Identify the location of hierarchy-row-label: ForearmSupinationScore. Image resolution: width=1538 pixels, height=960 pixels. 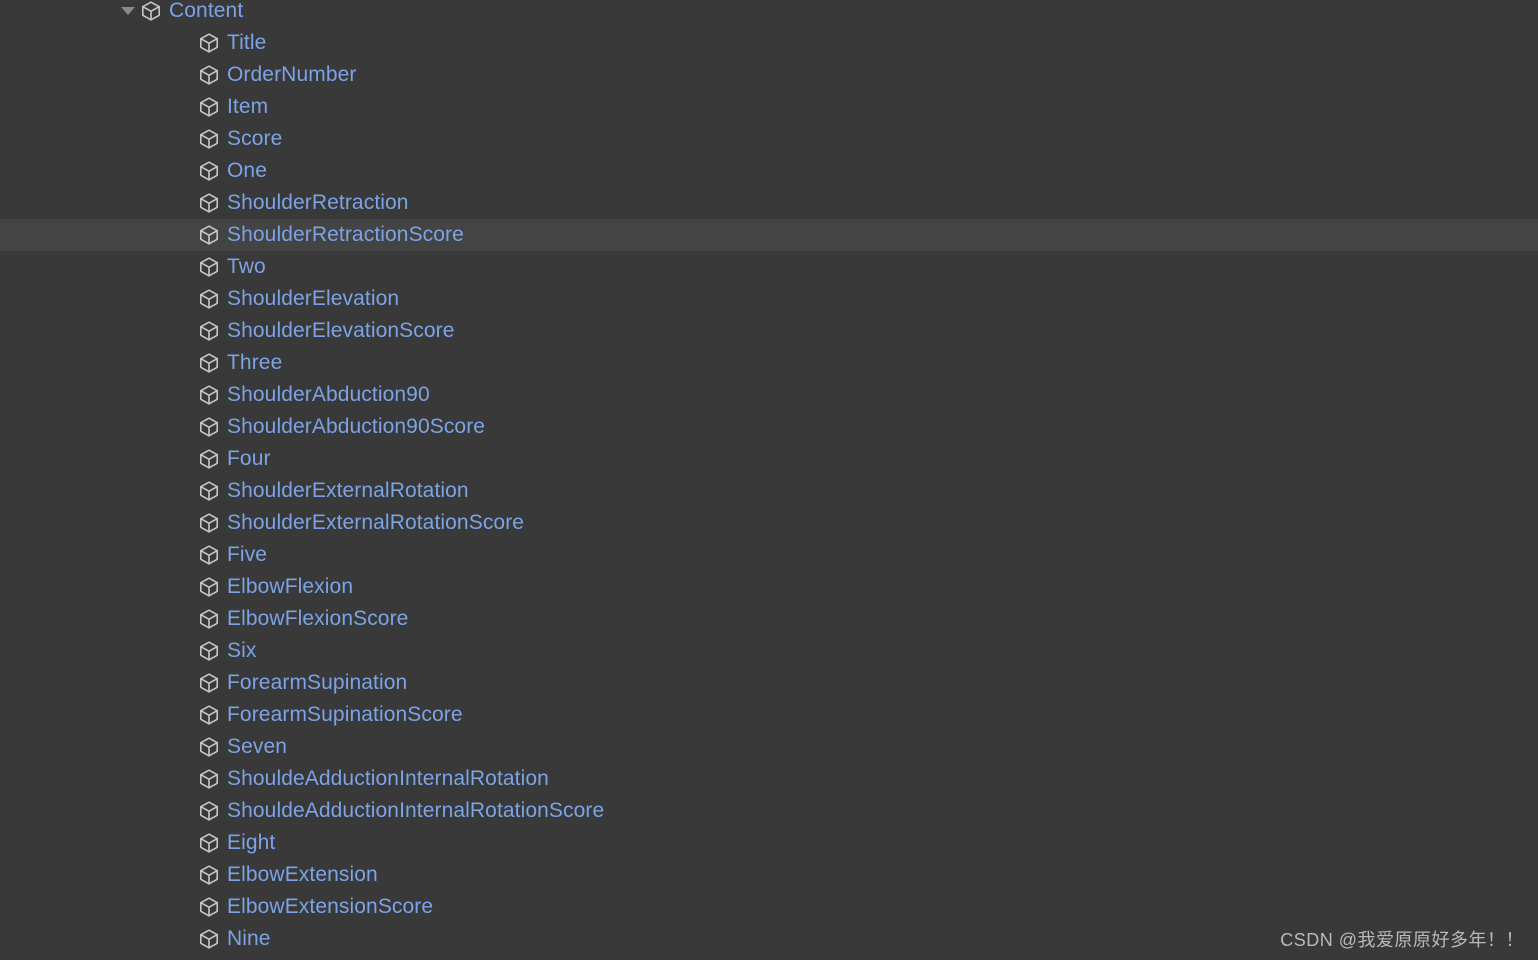
(345, 714).